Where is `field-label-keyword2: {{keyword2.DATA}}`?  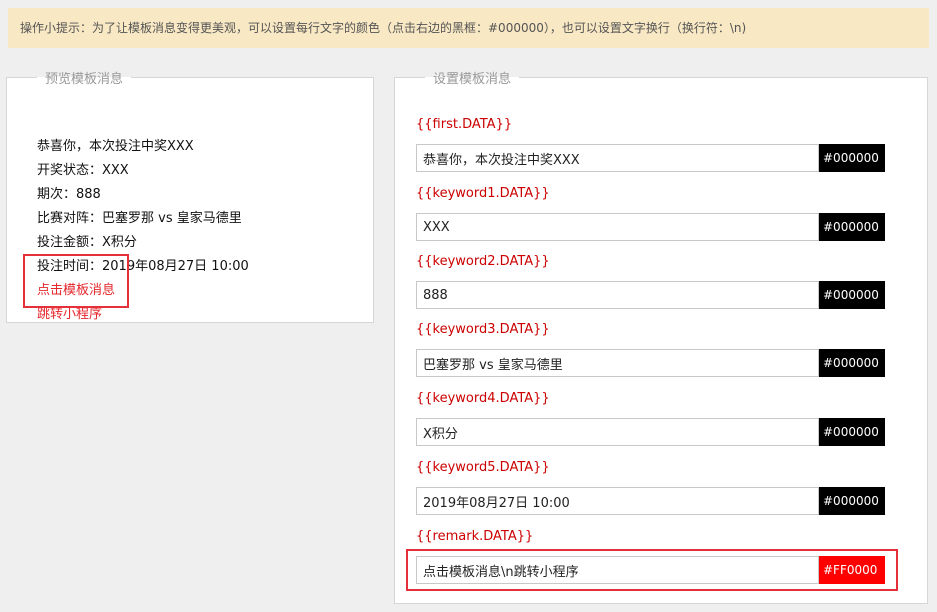 field-label-keyword2: {{keyword2.DATA}} is located at coordinates (483, 261).